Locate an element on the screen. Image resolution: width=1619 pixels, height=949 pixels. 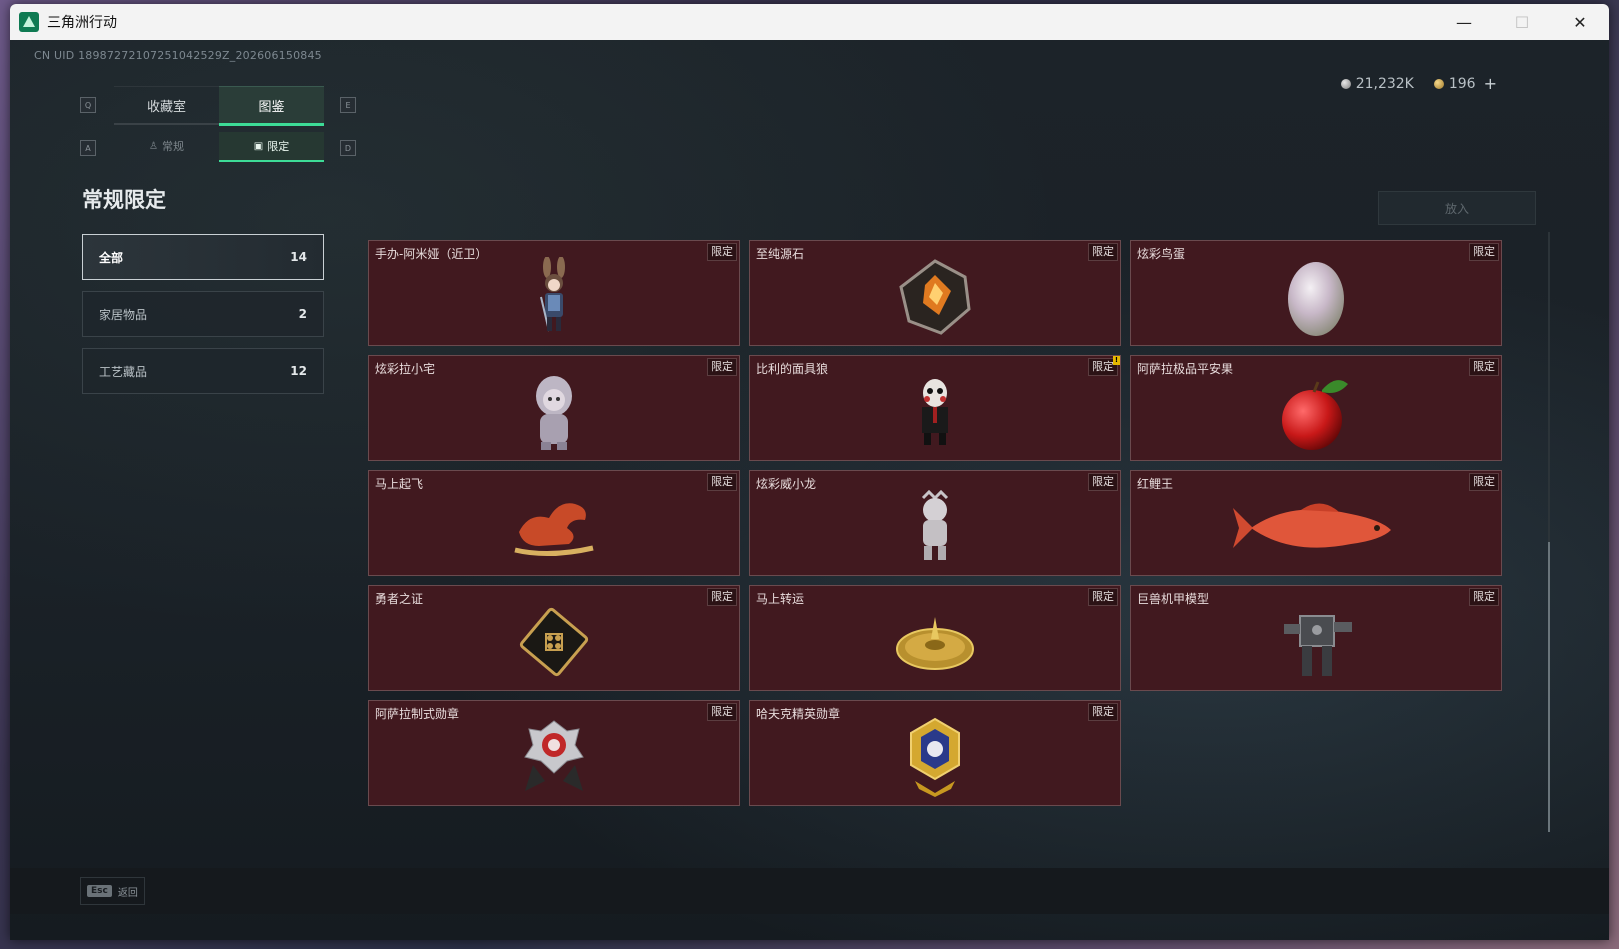
mech-icon is located at coordinates (1318, 645).